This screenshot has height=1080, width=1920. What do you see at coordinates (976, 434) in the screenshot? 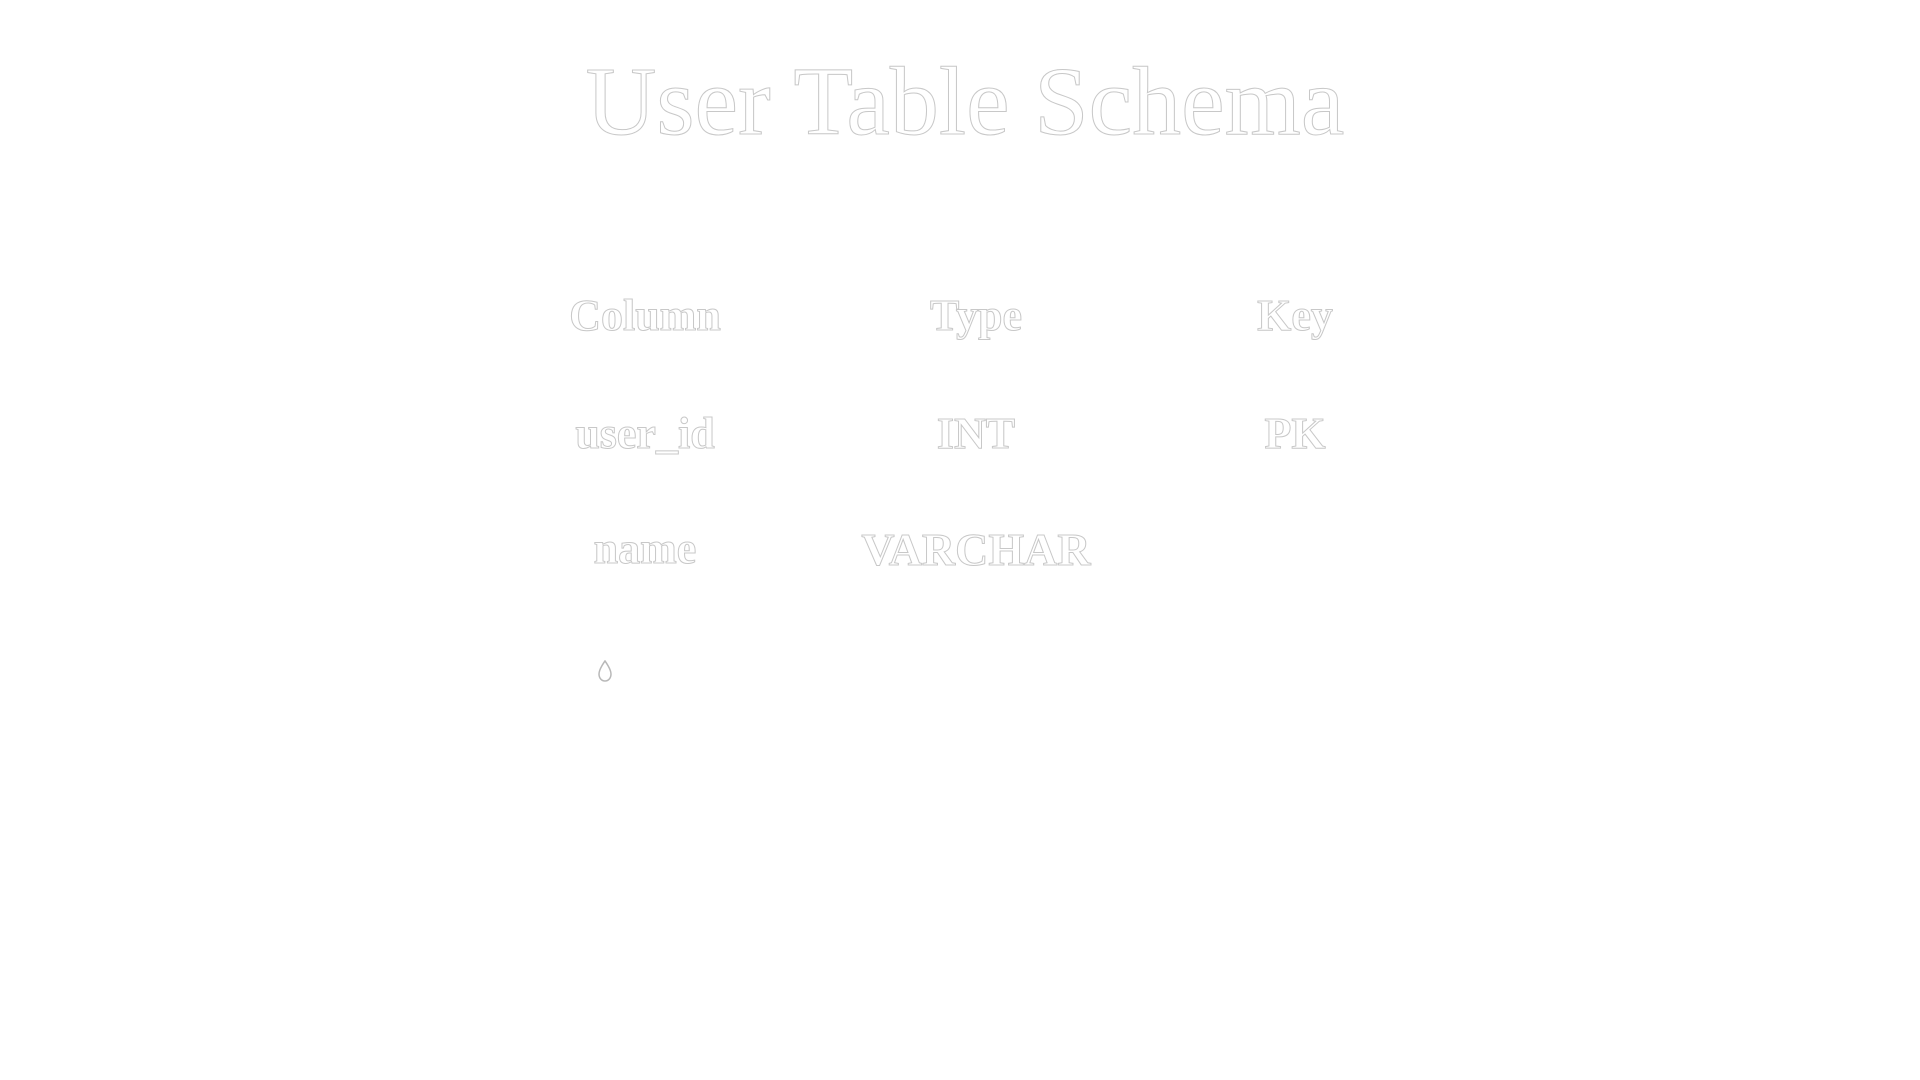
I see `cell-type-int: INT` at bounding box center [976, 434].